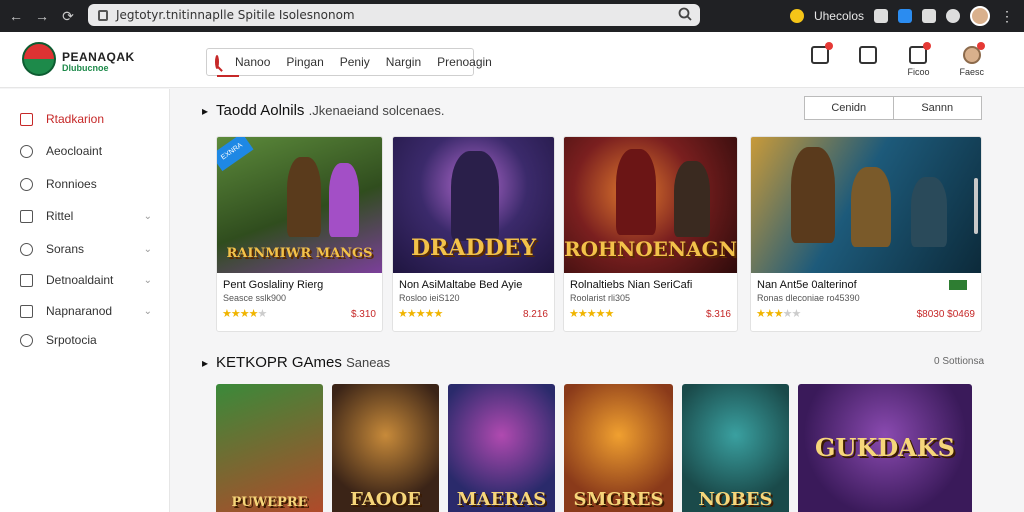 The width and height of the screenshot is (1024, 512). I want to click on sidebar-item: Napnaranod ⌄, so click(88, 311).